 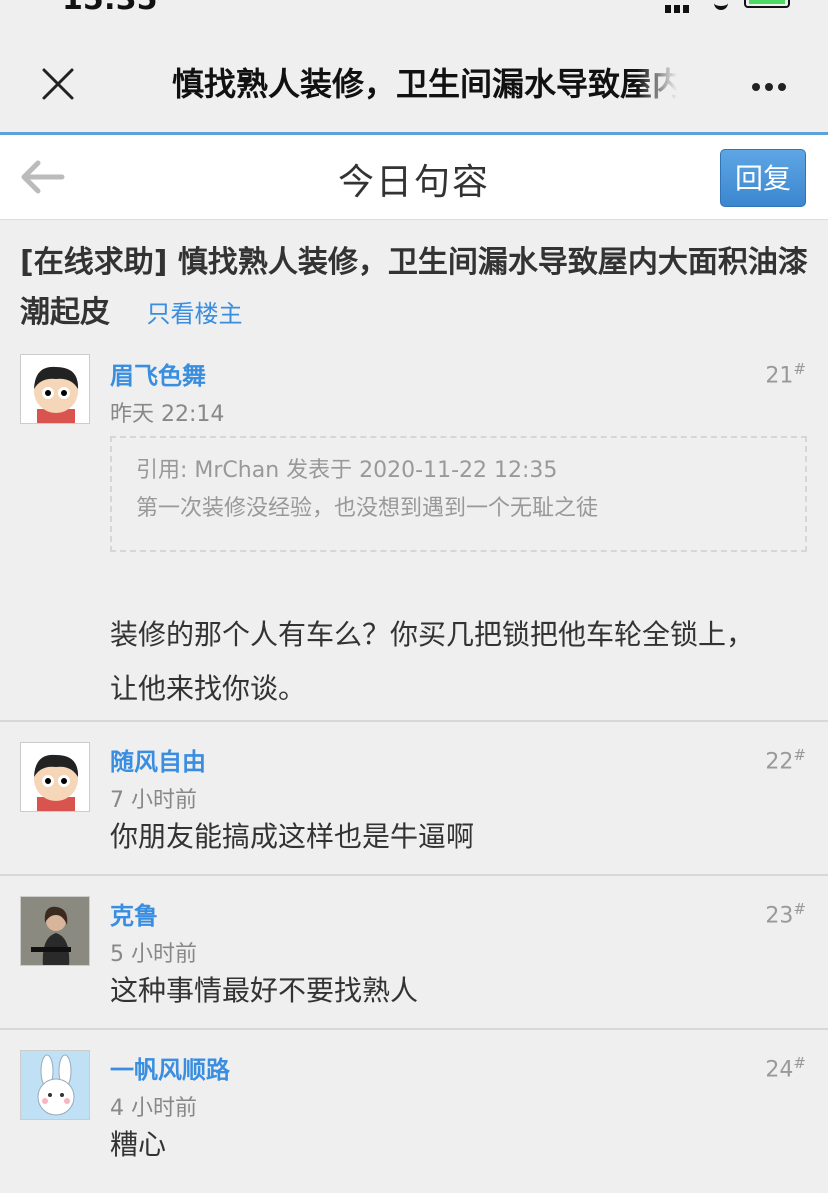 I want to click on floor-number: 22#, so click(x=785, y=760).